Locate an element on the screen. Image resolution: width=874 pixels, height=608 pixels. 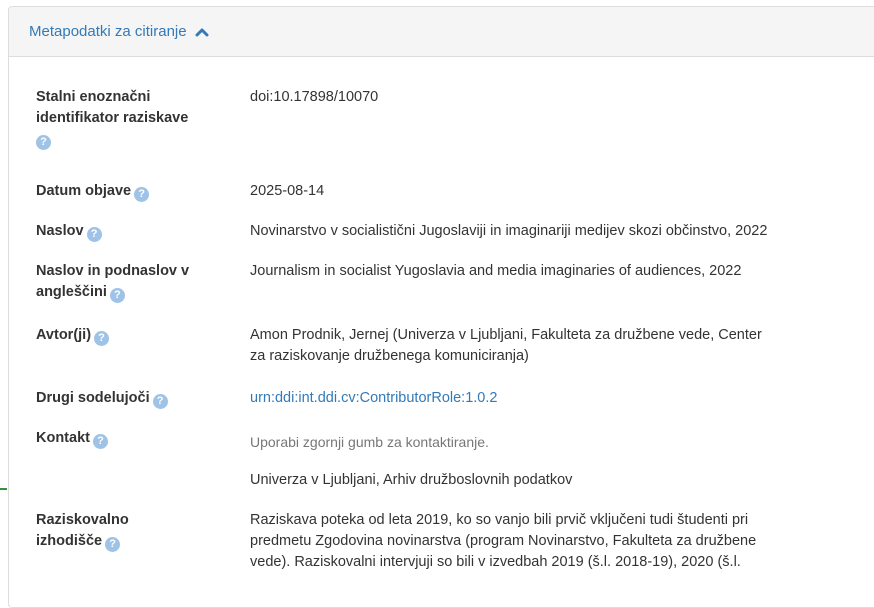
label-text: Naslov is located at coordinates (60, 231).